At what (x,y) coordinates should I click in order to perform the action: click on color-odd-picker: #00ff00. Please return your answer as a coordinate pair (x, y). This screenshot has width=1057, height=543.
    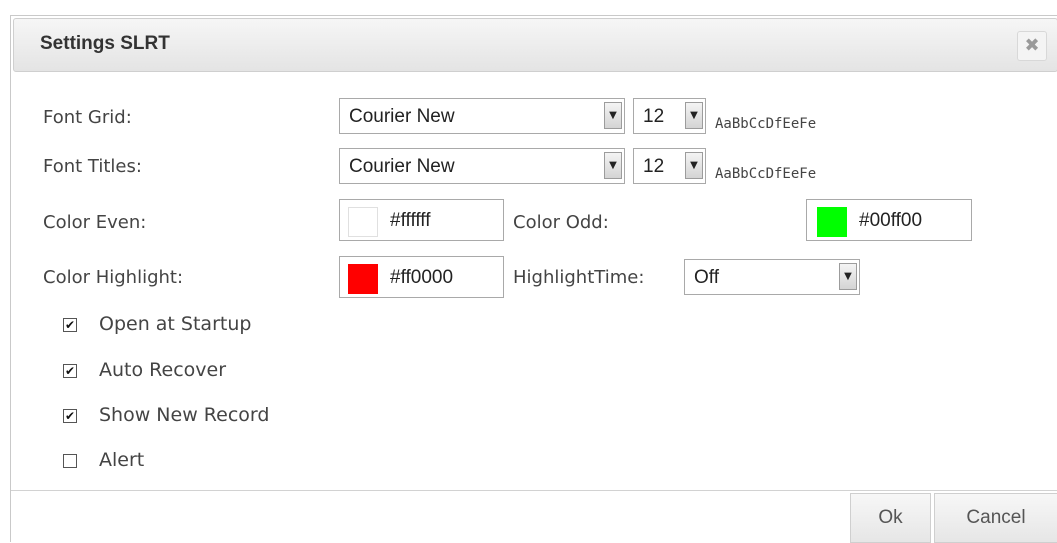
    Looking at the image, I should click on (889, 220).